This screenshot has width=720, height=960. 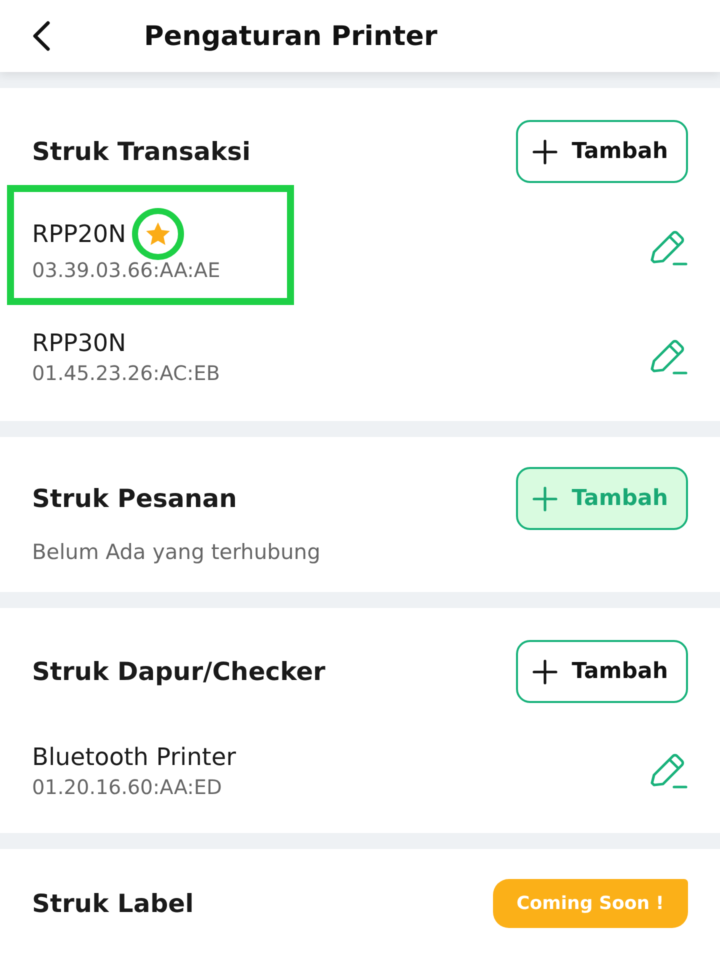 I want to click on printer-name: RPP30N, so click(x=79, y=343).